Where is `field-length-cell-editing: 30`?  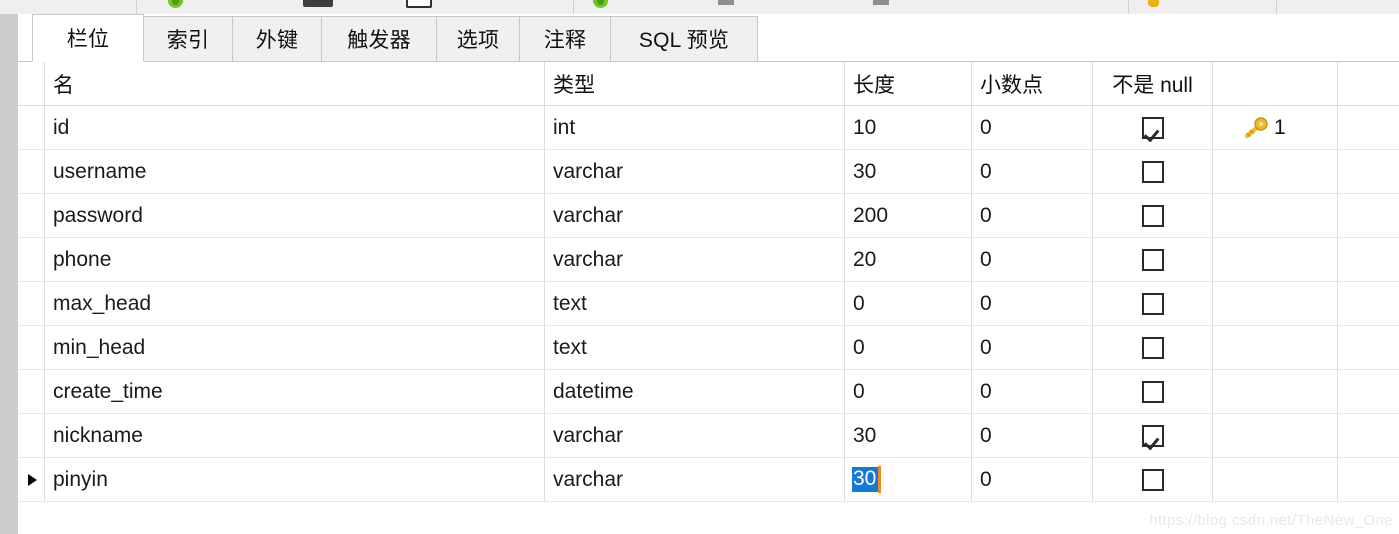
field-length-cell-editing: 30 is located at coordinates (908, 479).